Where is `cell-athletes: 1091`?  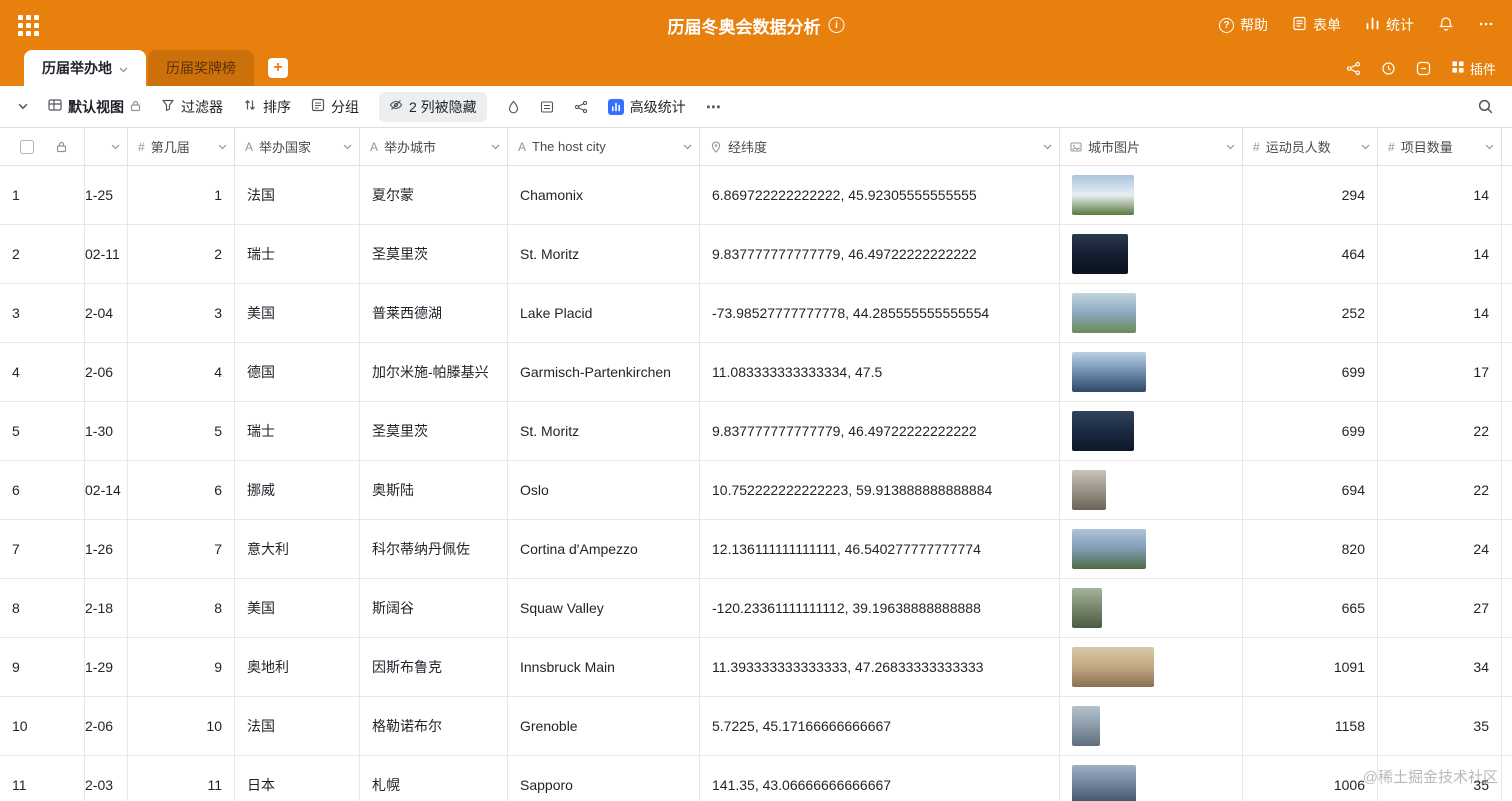 cell-athletes: 1091 is located at coordinates (1310, 667).